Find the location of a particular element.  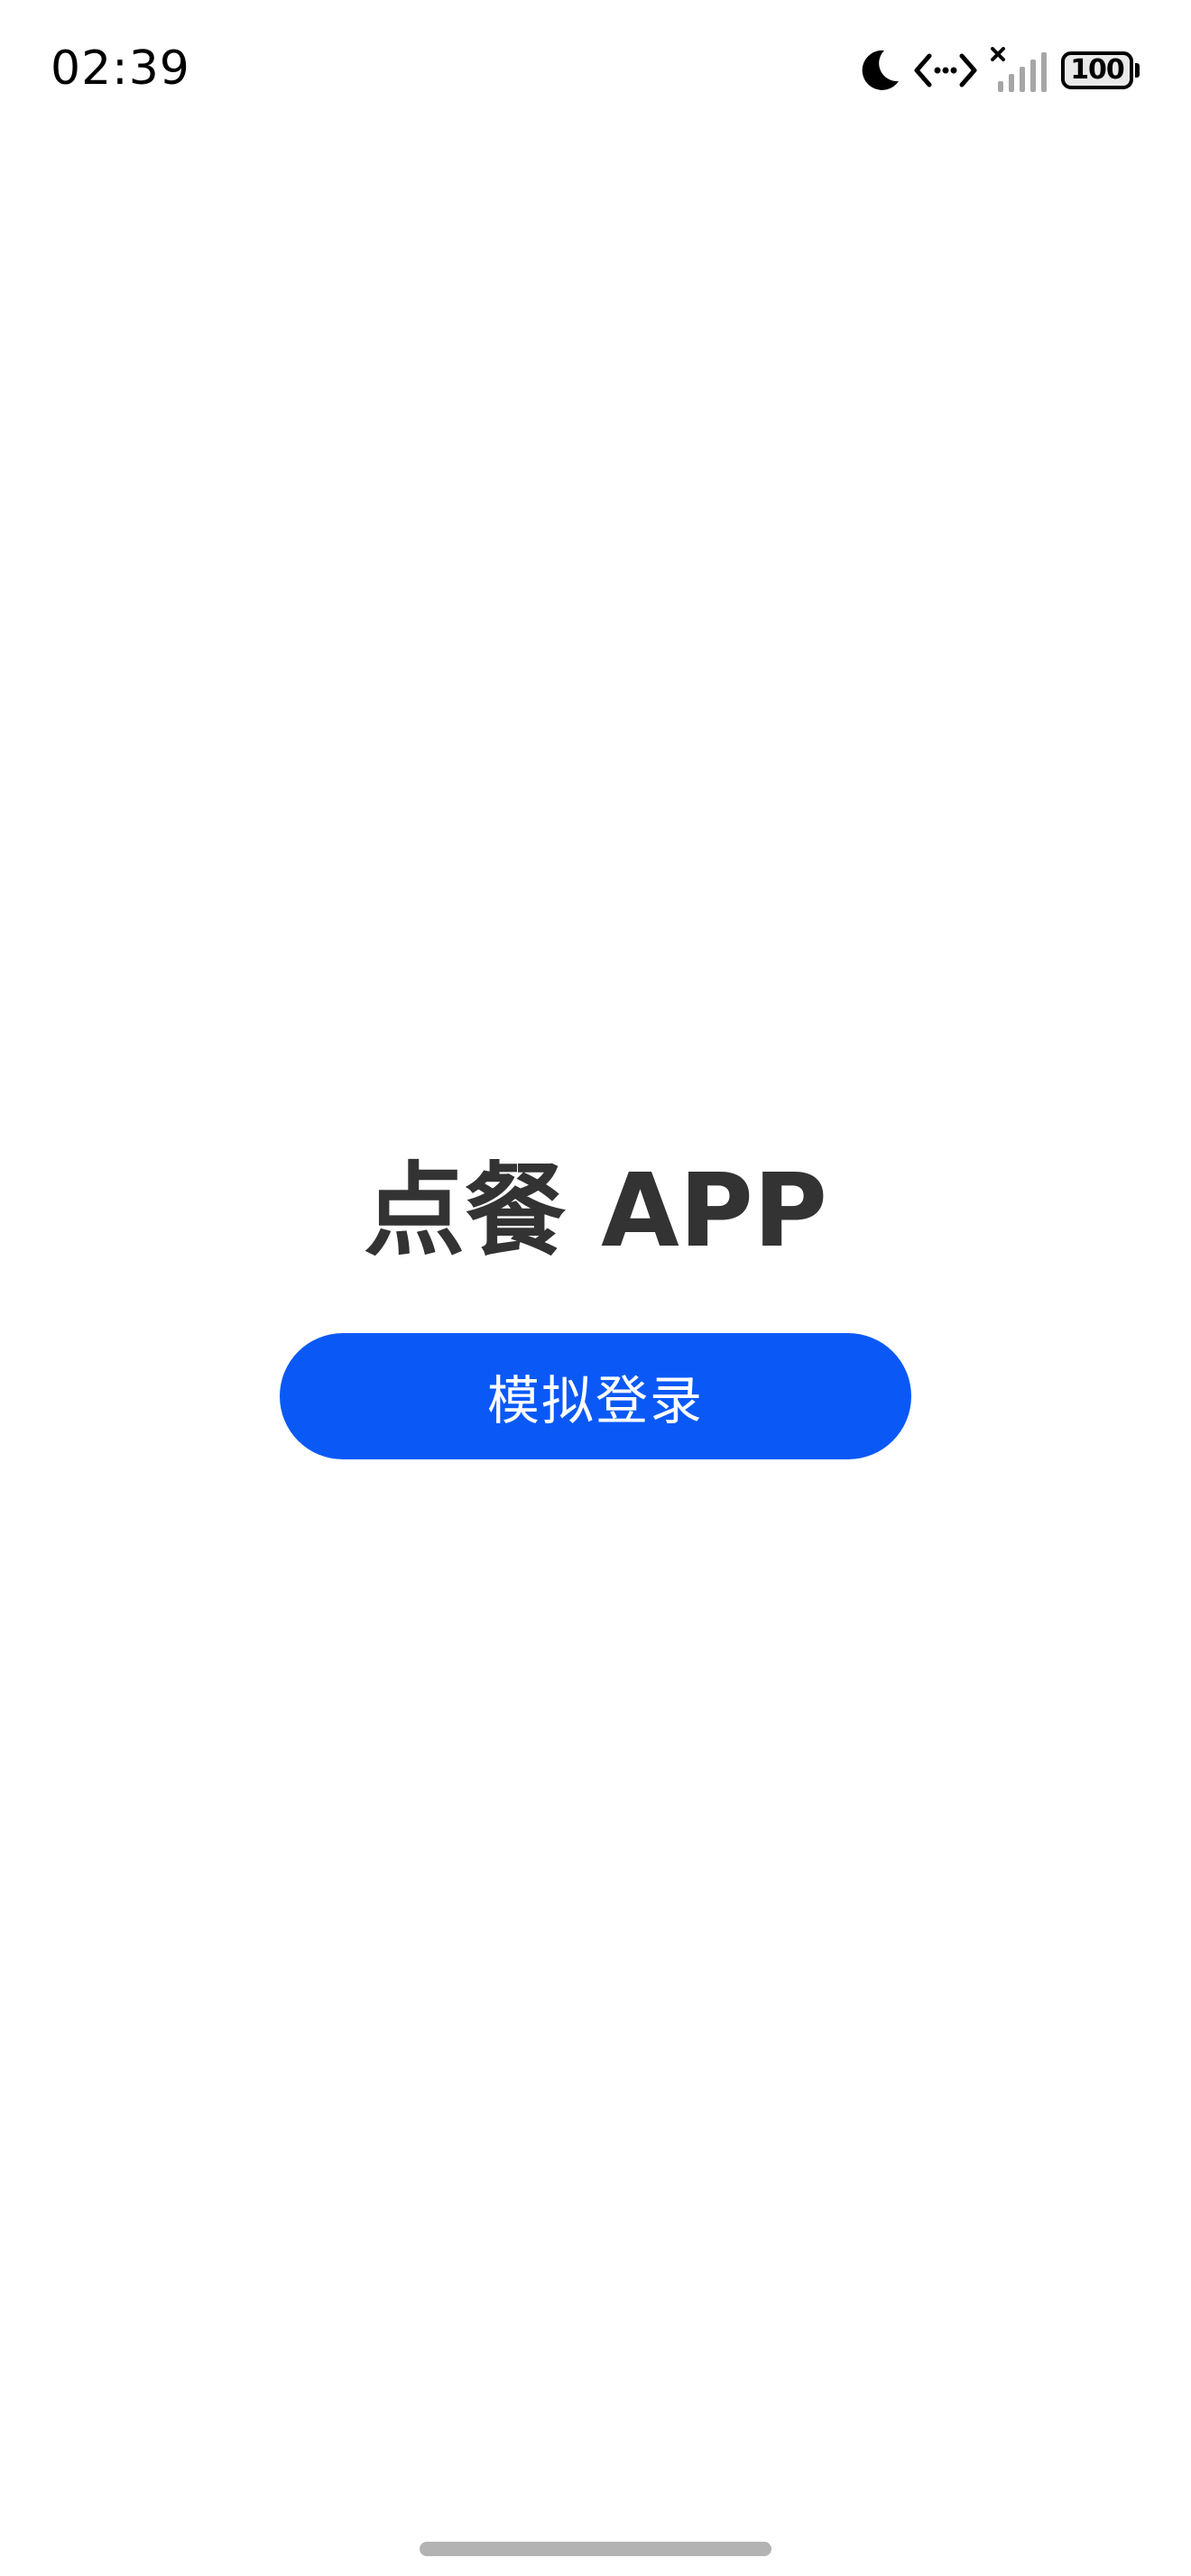

battery-body: 100 is located at coordinates (1097, 70).